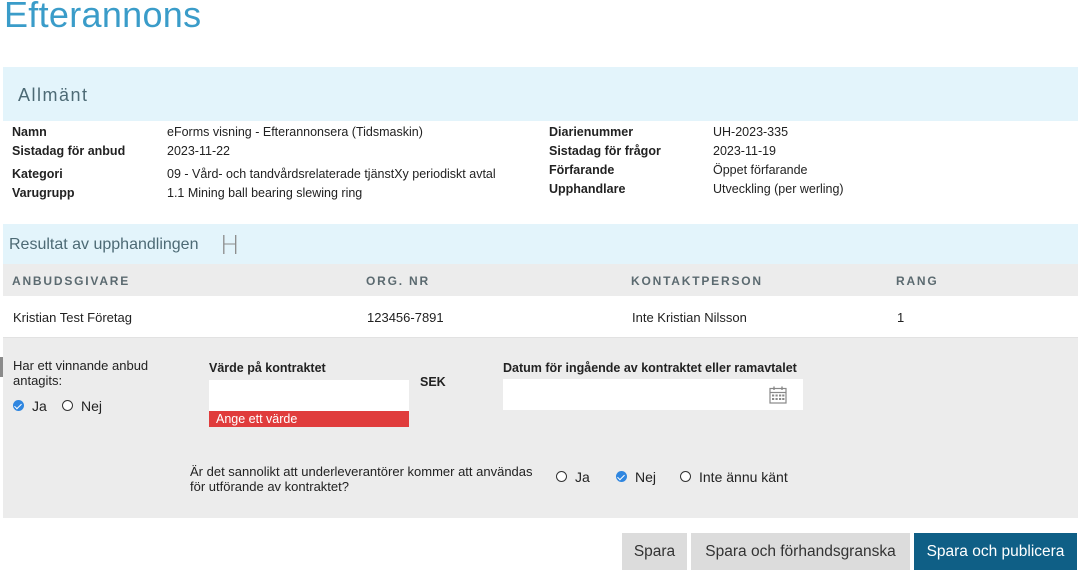 The height and width of the screenshot is (574, 1080). What do you see at coordinates (69, 151) in the screenshot?
I see `tender-deadline-label: Sistadag för anbud` at bounding box center [69, 151].